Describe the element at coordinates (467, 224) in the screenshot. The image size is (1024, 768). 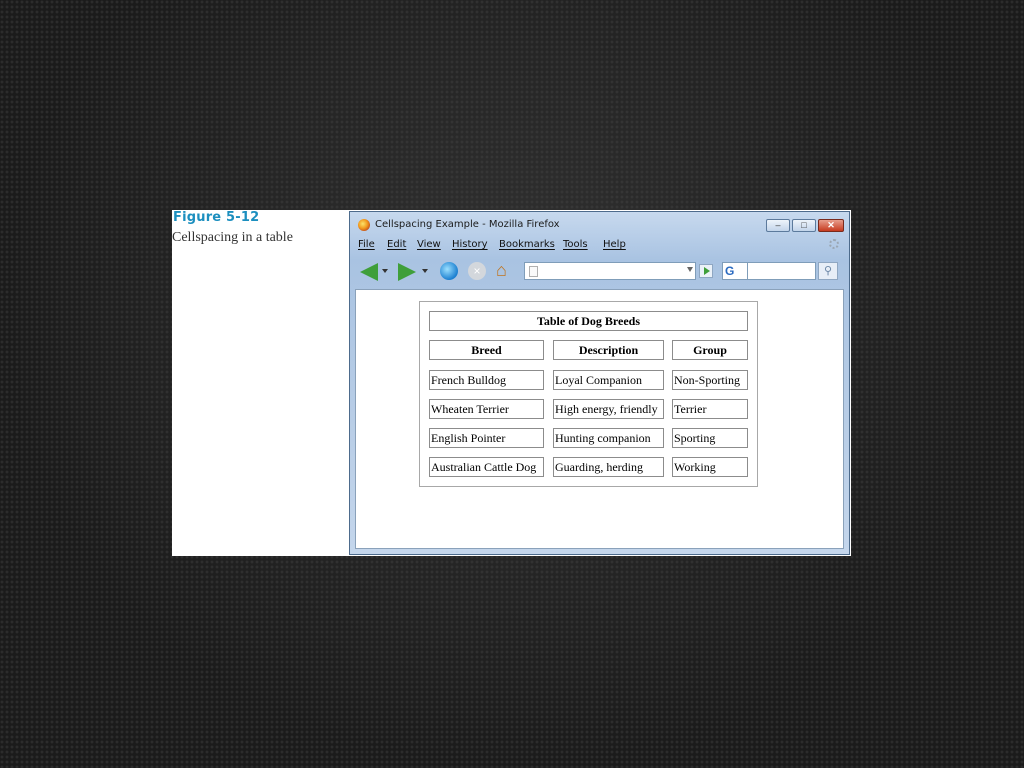
I see `window-title: Cellspacing Example - Mozilla Firefox` at that location.